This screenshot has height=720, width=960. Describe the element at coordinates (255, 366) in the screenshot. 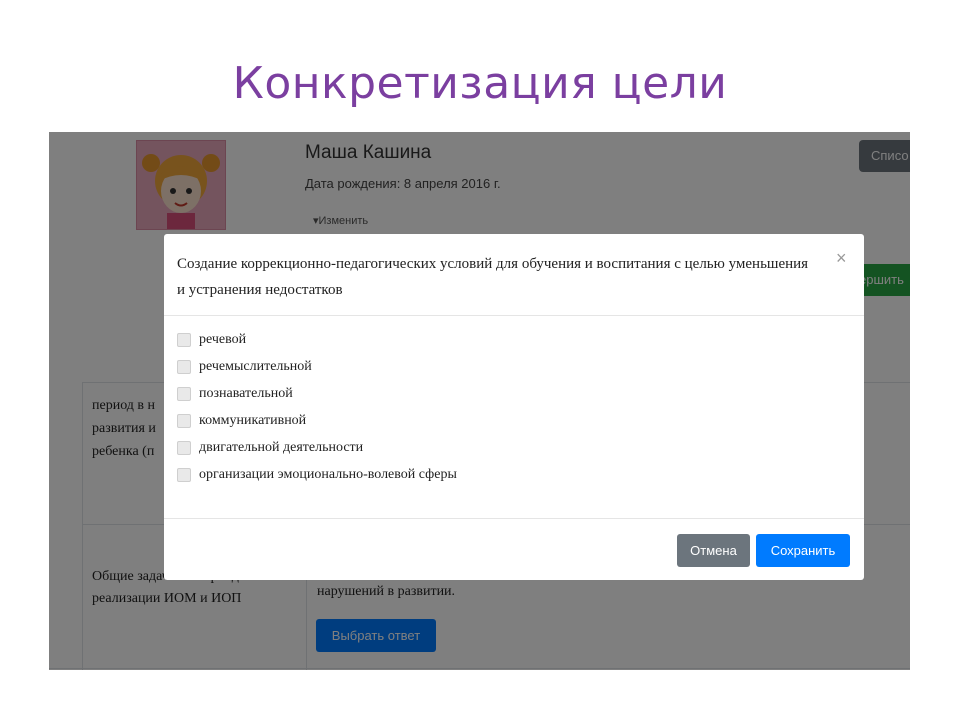

I see `option-label: речемыслительной` at that location.